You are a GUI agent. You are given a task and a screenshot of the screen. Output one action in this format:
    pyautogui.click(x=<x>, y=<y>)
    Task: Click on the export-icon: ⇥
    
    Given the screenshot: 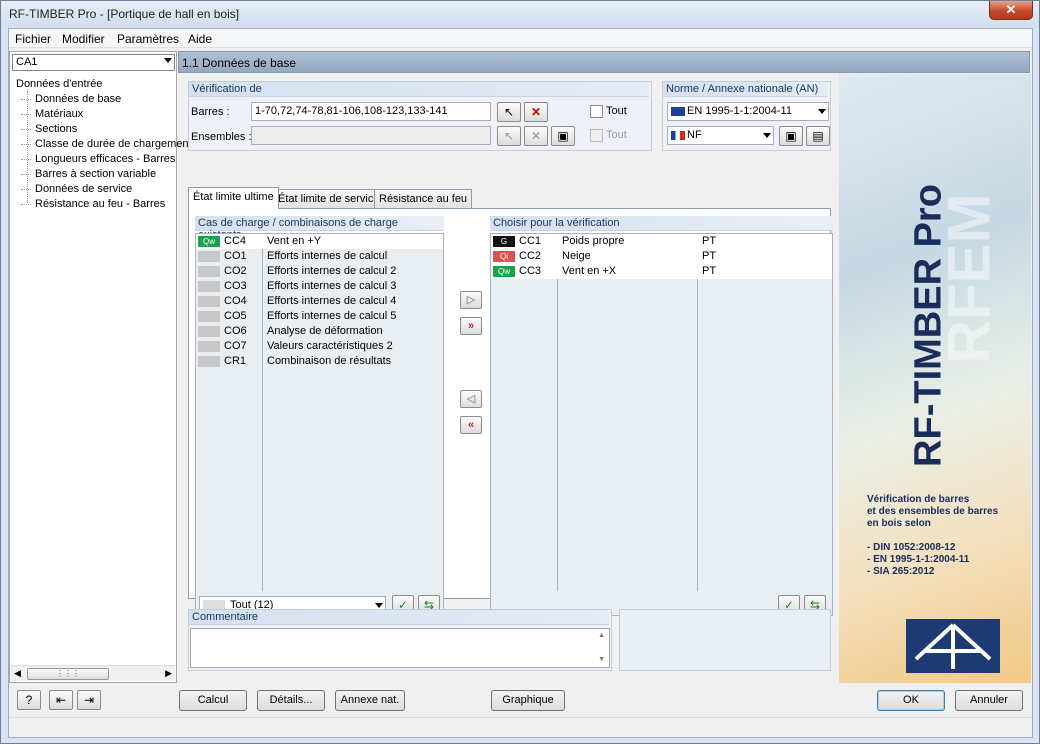 What is the action you would take?
    pyautogui.click(x=89, y=700)
    